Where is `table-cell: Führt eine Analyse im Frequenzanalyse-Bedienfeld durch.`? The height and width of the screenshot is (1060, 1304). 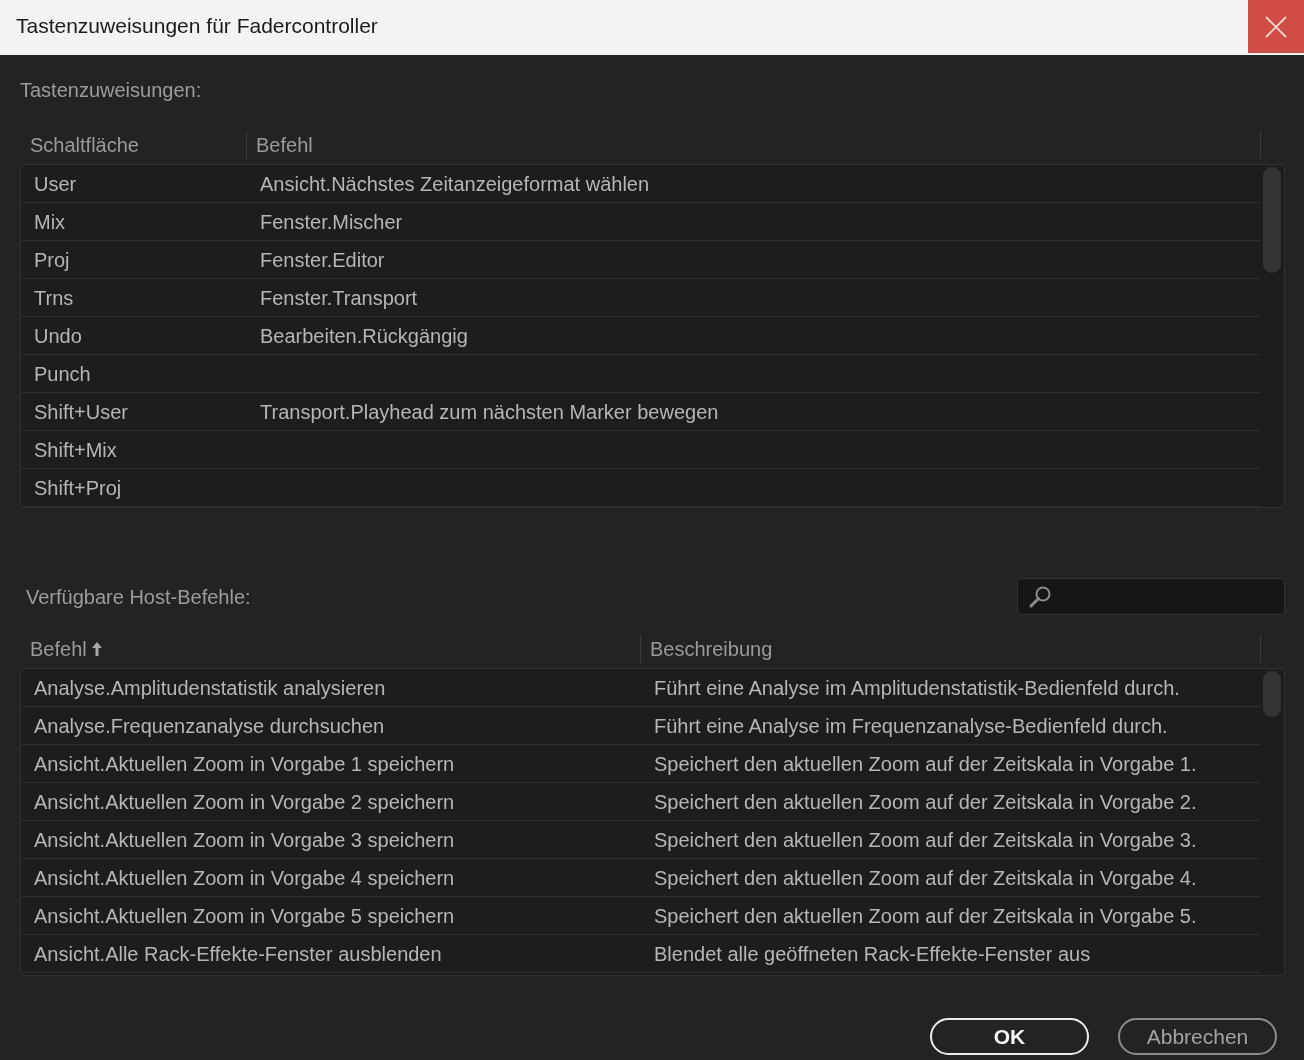
table-cell: Führt eine Analyse im Frequenzanalyse-Bedienfeld durch. is located at coordinates (911, 725).